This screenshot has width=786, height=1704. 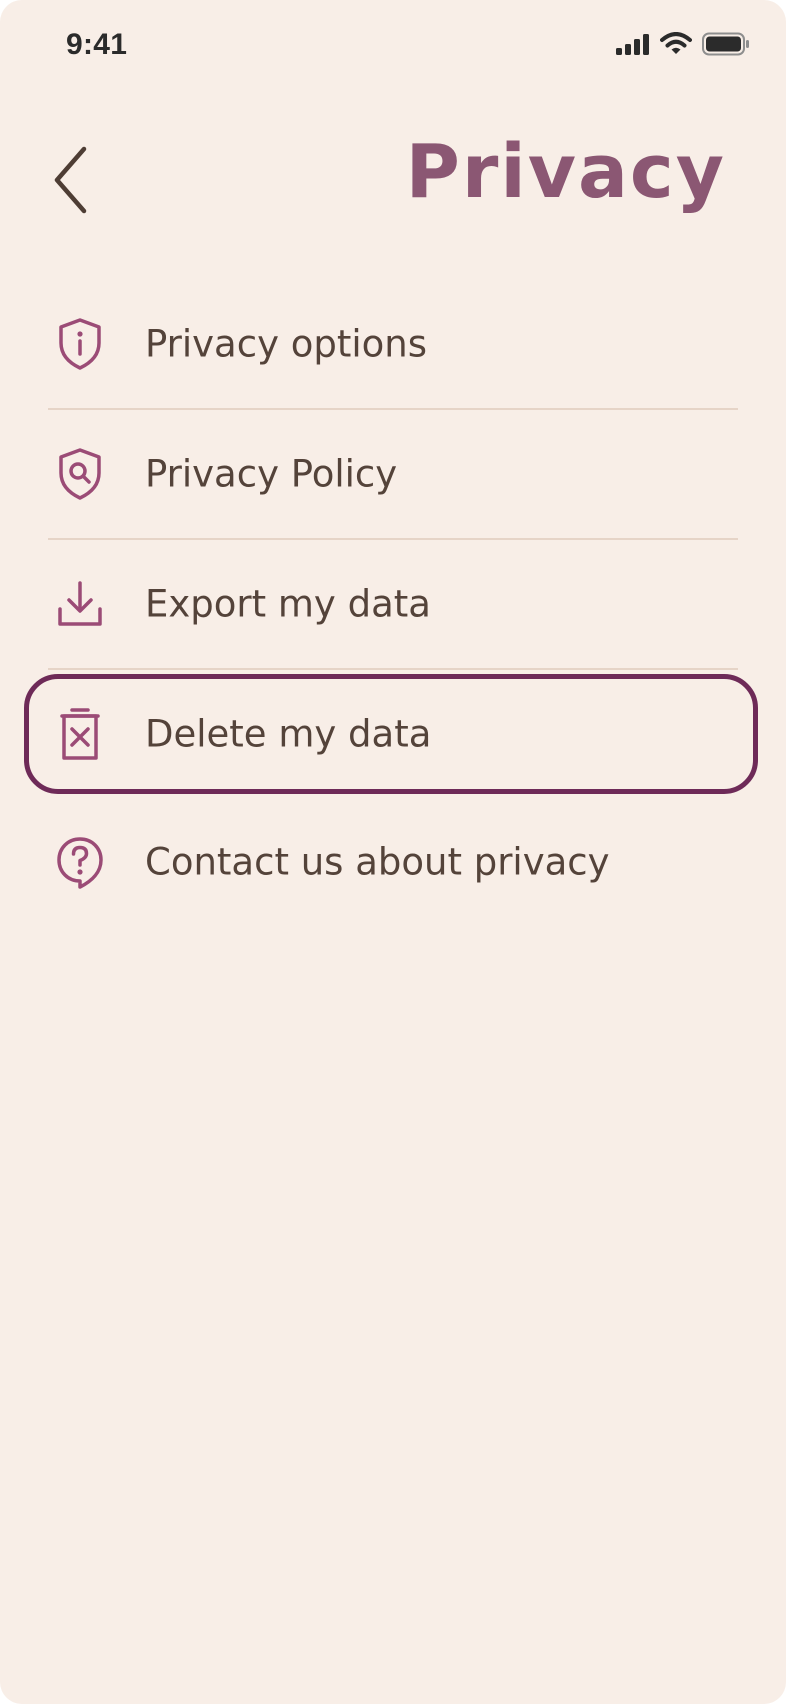 I want to click on chevron-left-icon, so click(x=70, y=182).